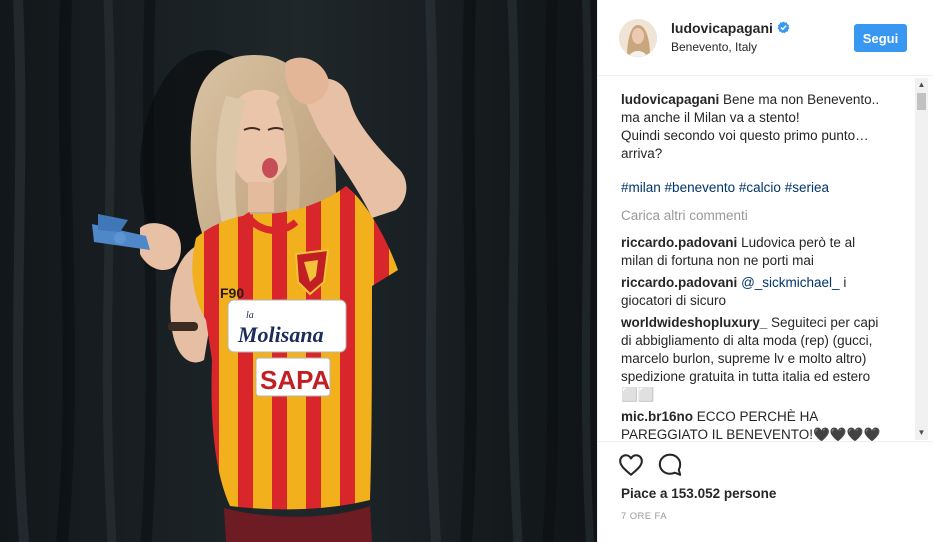 The width and height of the screenshot is (933, 542). I want to click on likes-count: Piace a 153.052 persone, so click(698, 493).